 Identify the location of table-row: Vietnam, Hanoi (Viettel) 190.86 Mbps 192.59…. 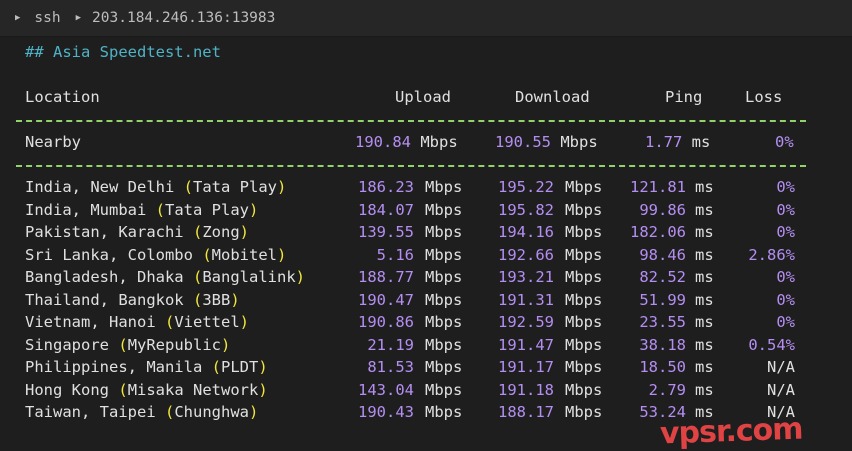
(426, 322).